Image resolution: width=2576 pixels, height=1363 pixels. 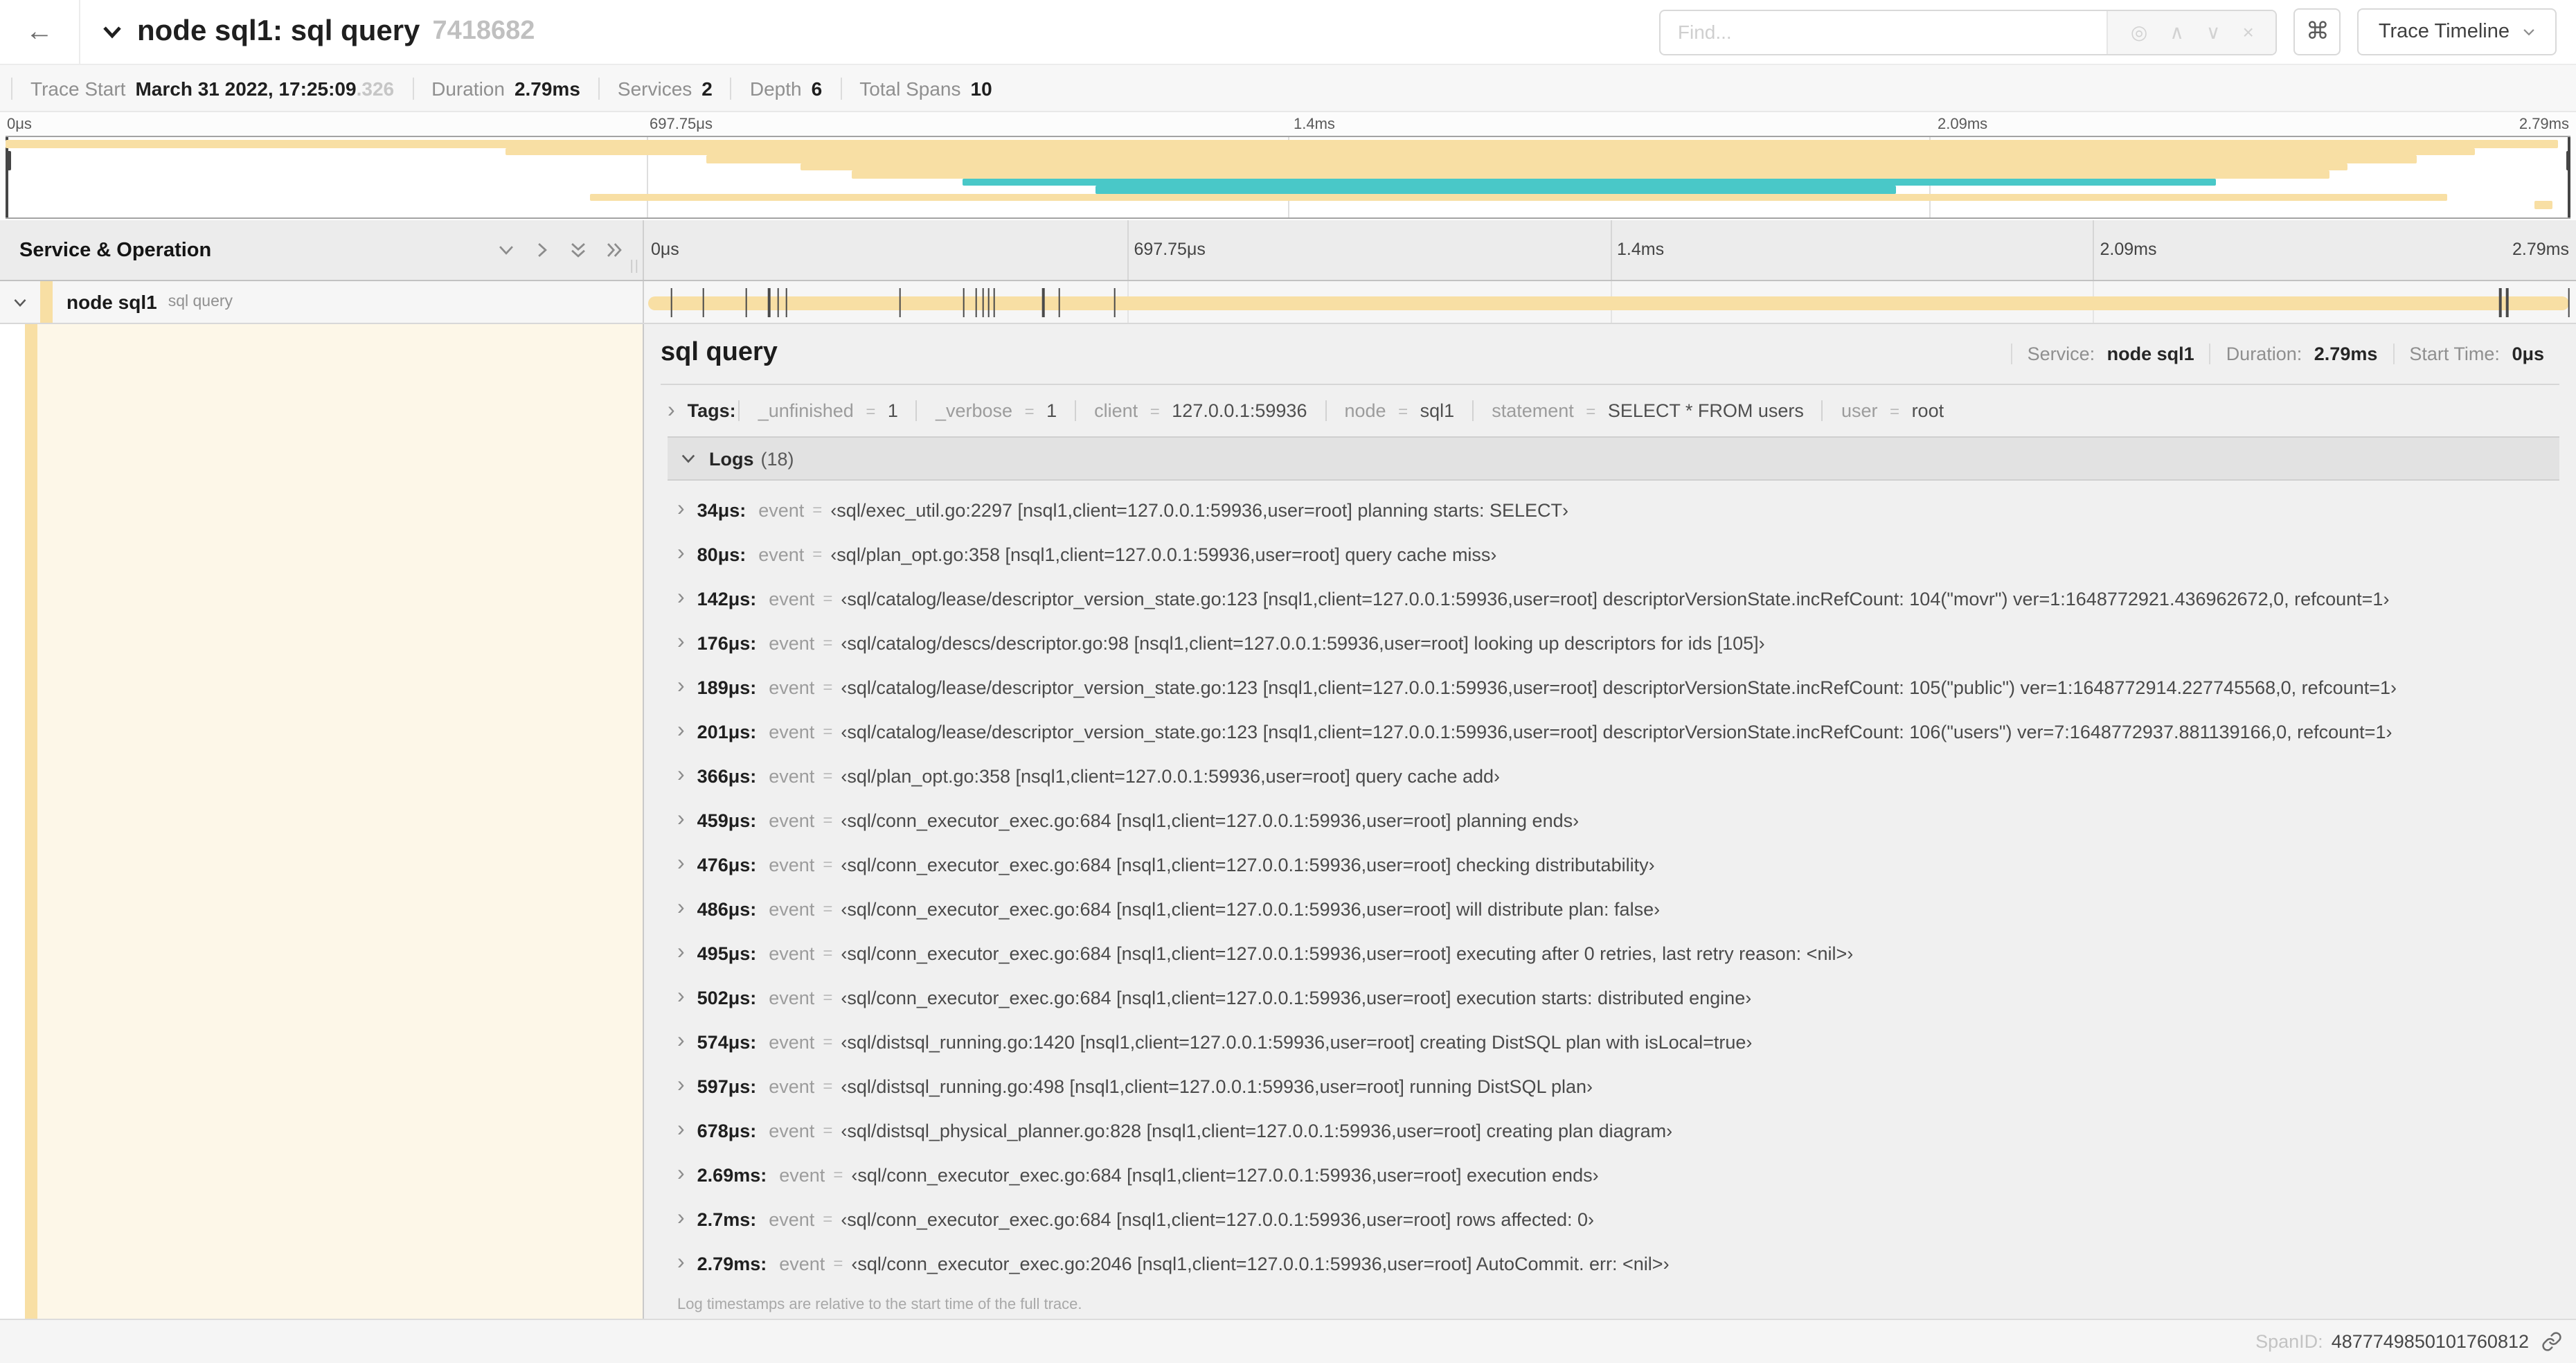 I want to click on span-row-label: node sql1 sql query, so click(x=322, y=302).